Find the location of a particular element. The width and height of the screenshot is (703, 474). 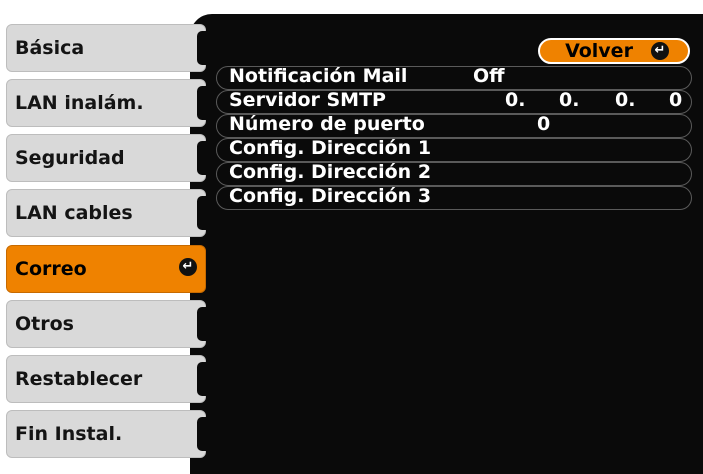

setting-row-address-3: Config. Dirección 3 is located at coordinates (454, 197).